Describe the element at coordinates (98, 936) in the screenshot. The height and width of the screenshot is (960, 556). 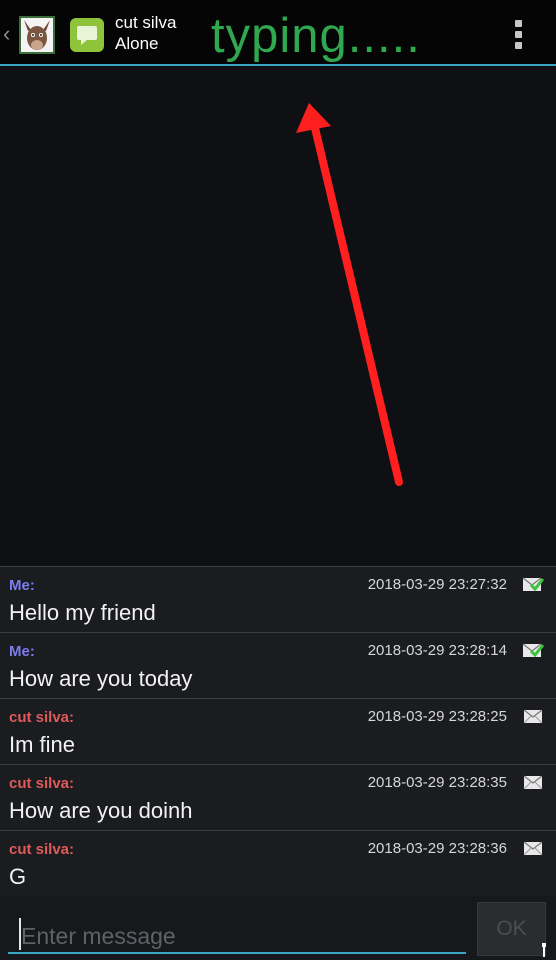
I see `message-input-placeholder: Enter message` at that location.